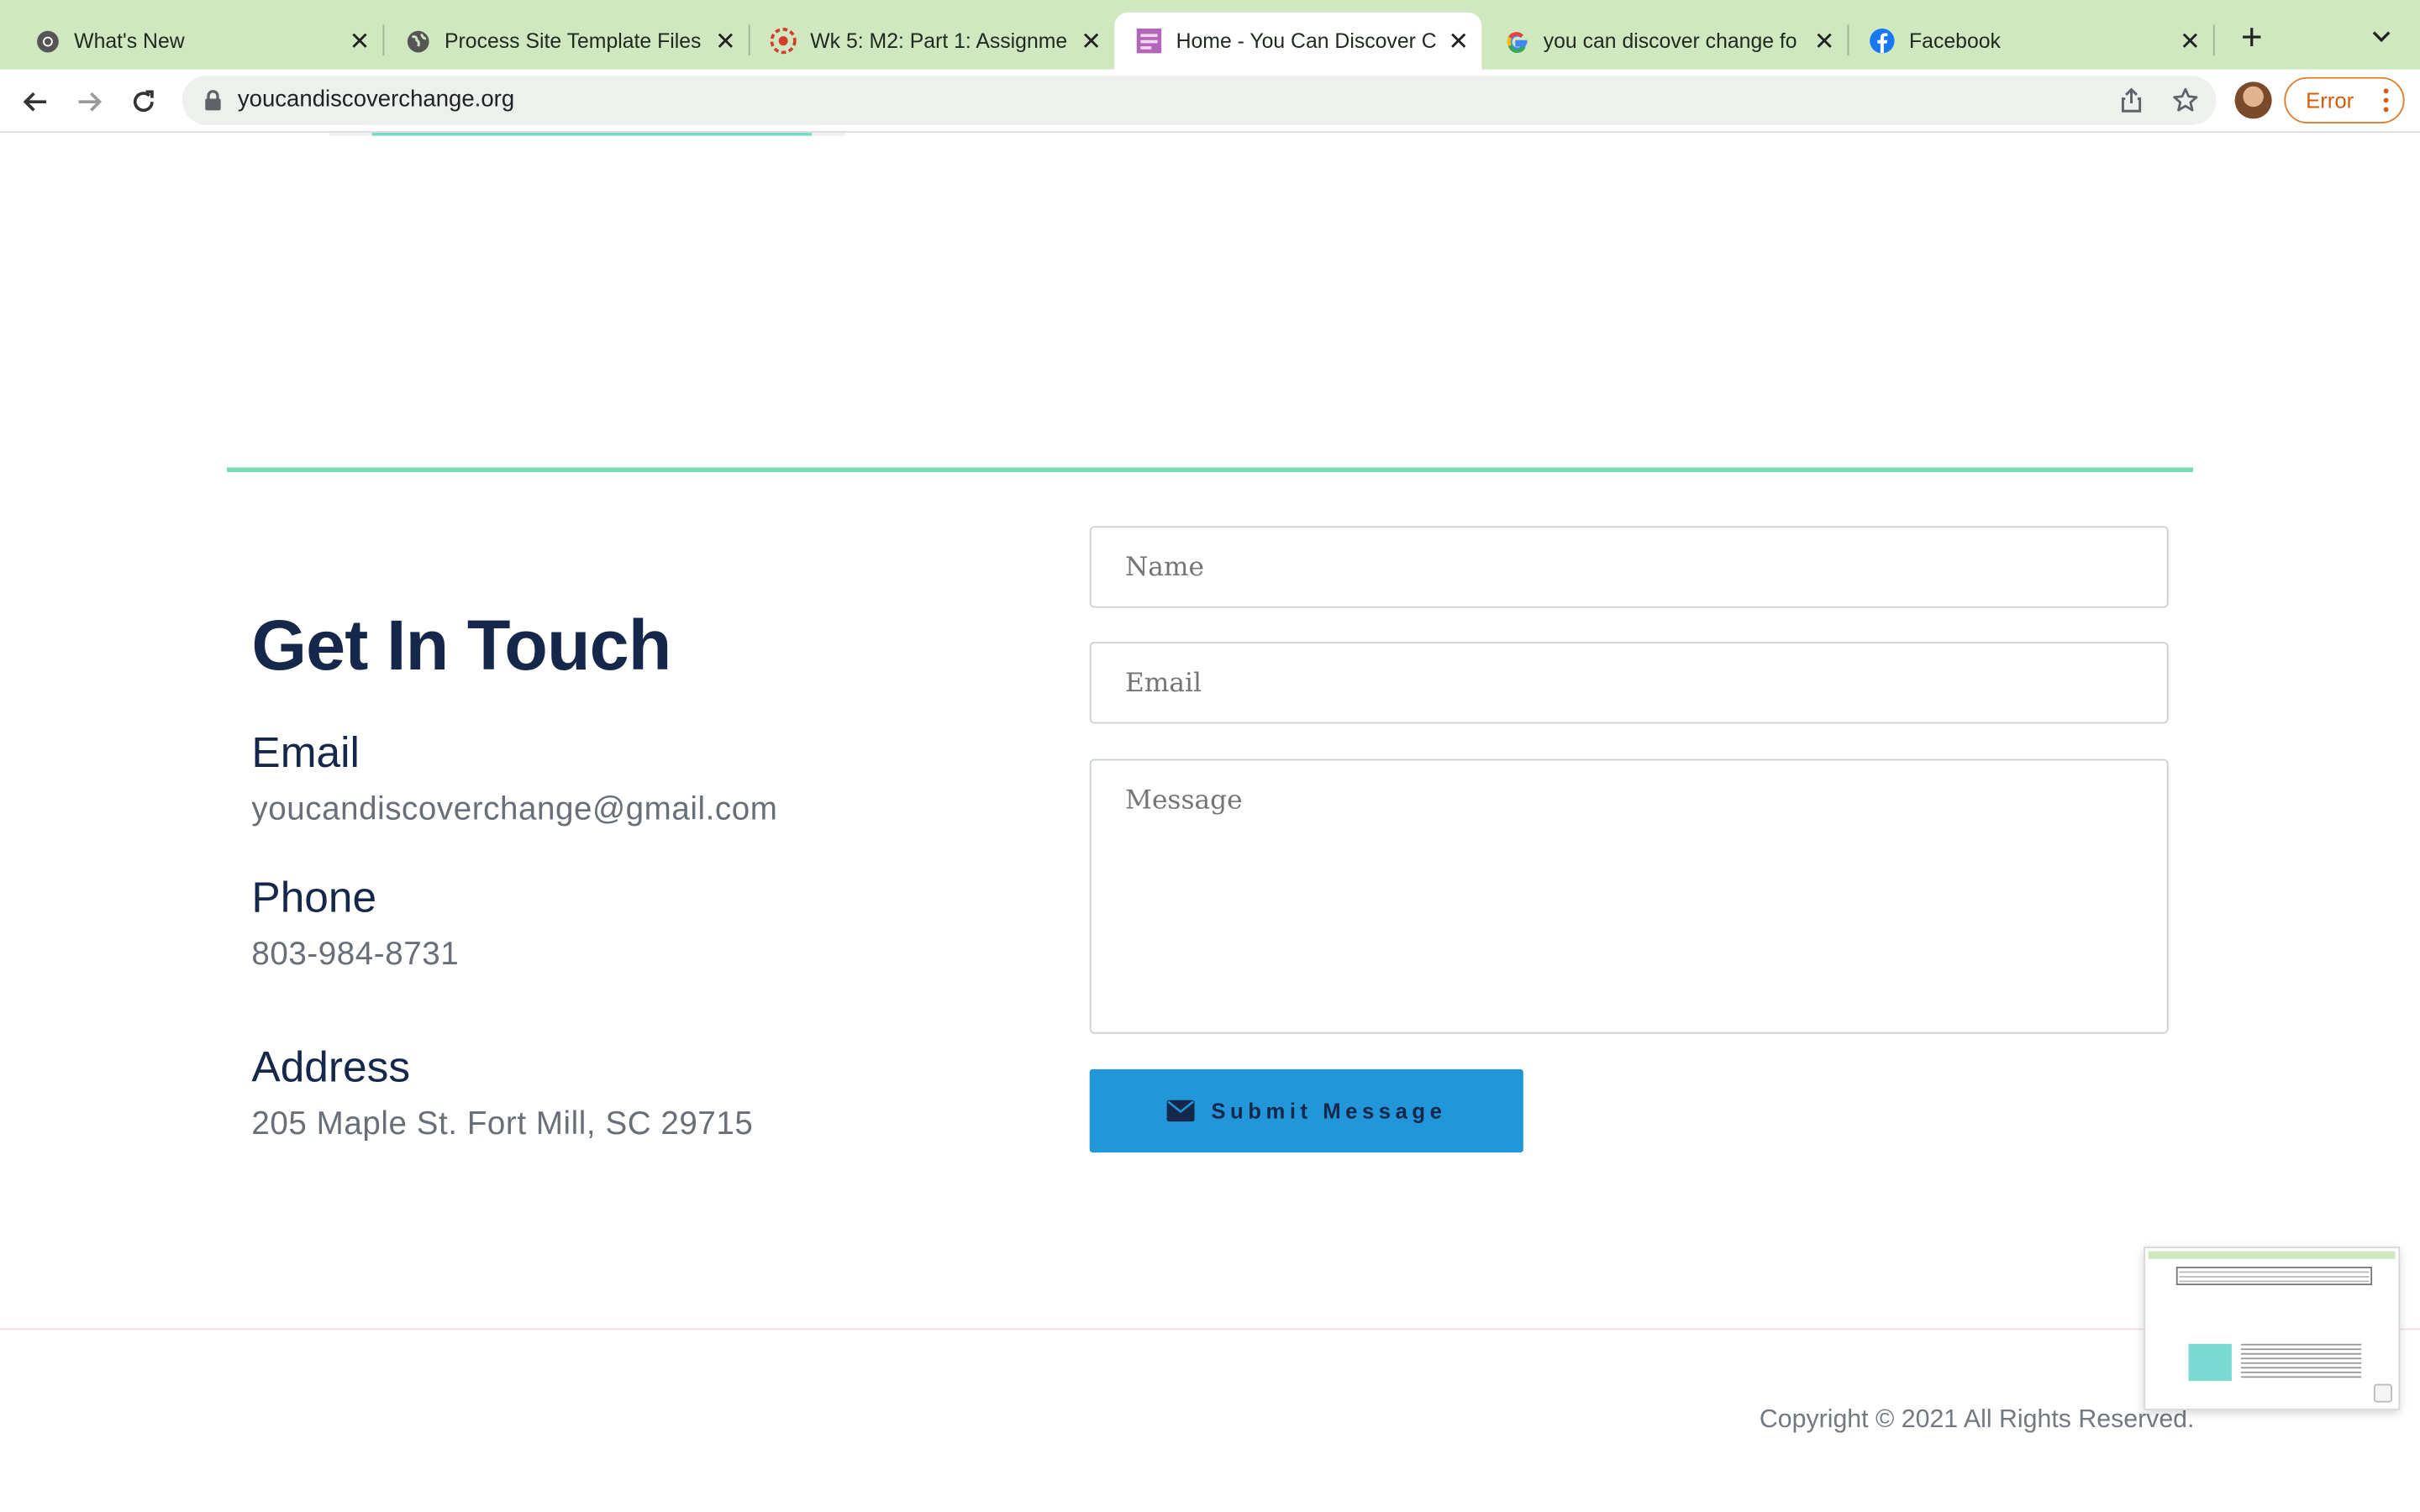 This screenshot has width=2420, height=1512. I want to click on profile-avatar, so click(2253, 100).